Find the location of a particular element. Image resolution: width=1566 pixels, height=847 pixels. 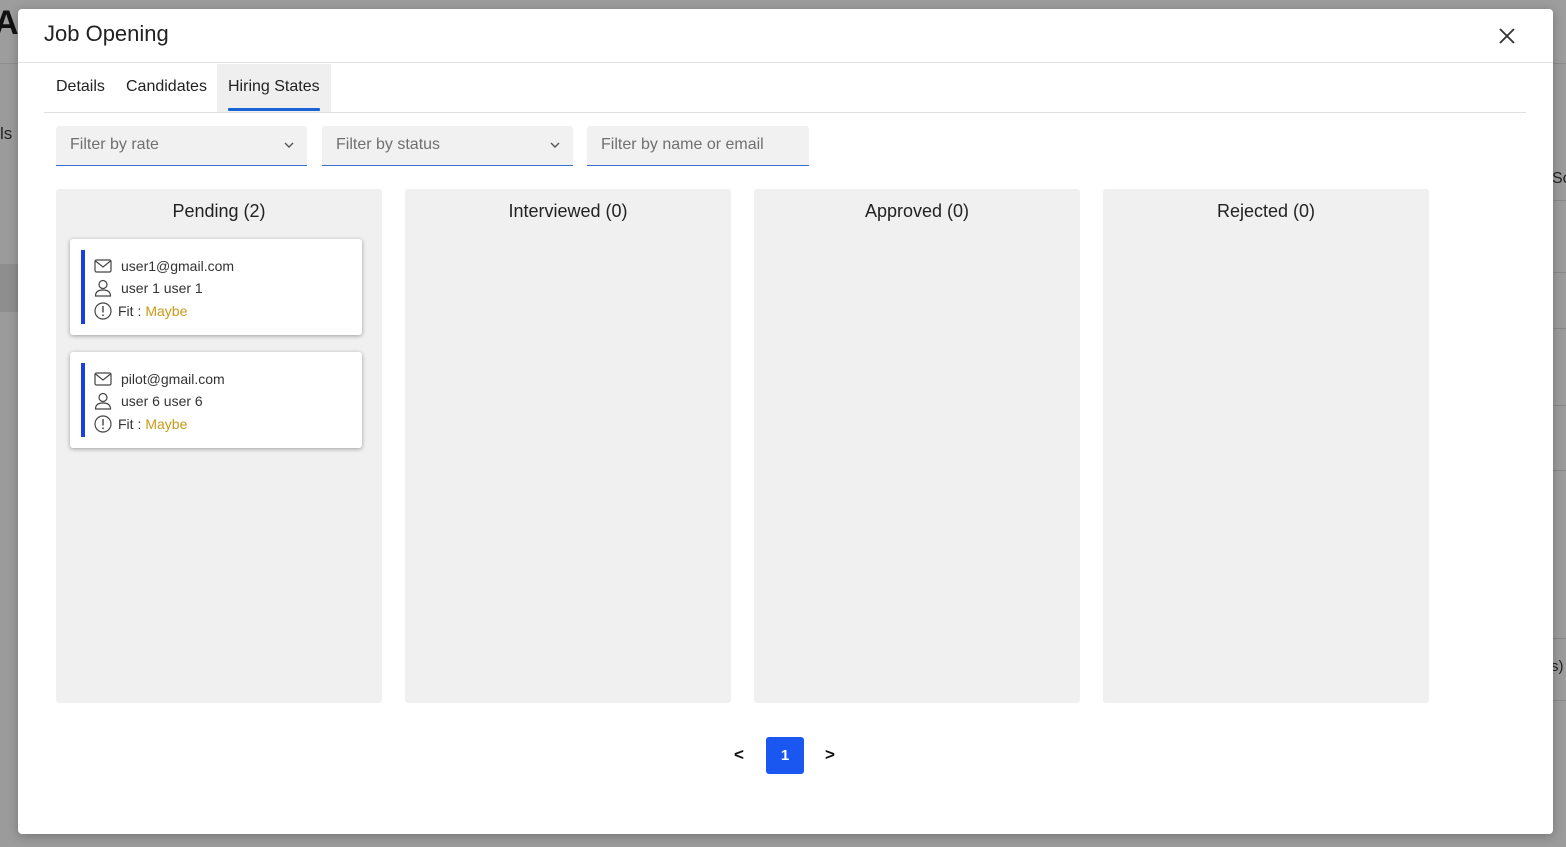

filter-by-rate-select: Filter by rate is located at coordinates (181, 146).